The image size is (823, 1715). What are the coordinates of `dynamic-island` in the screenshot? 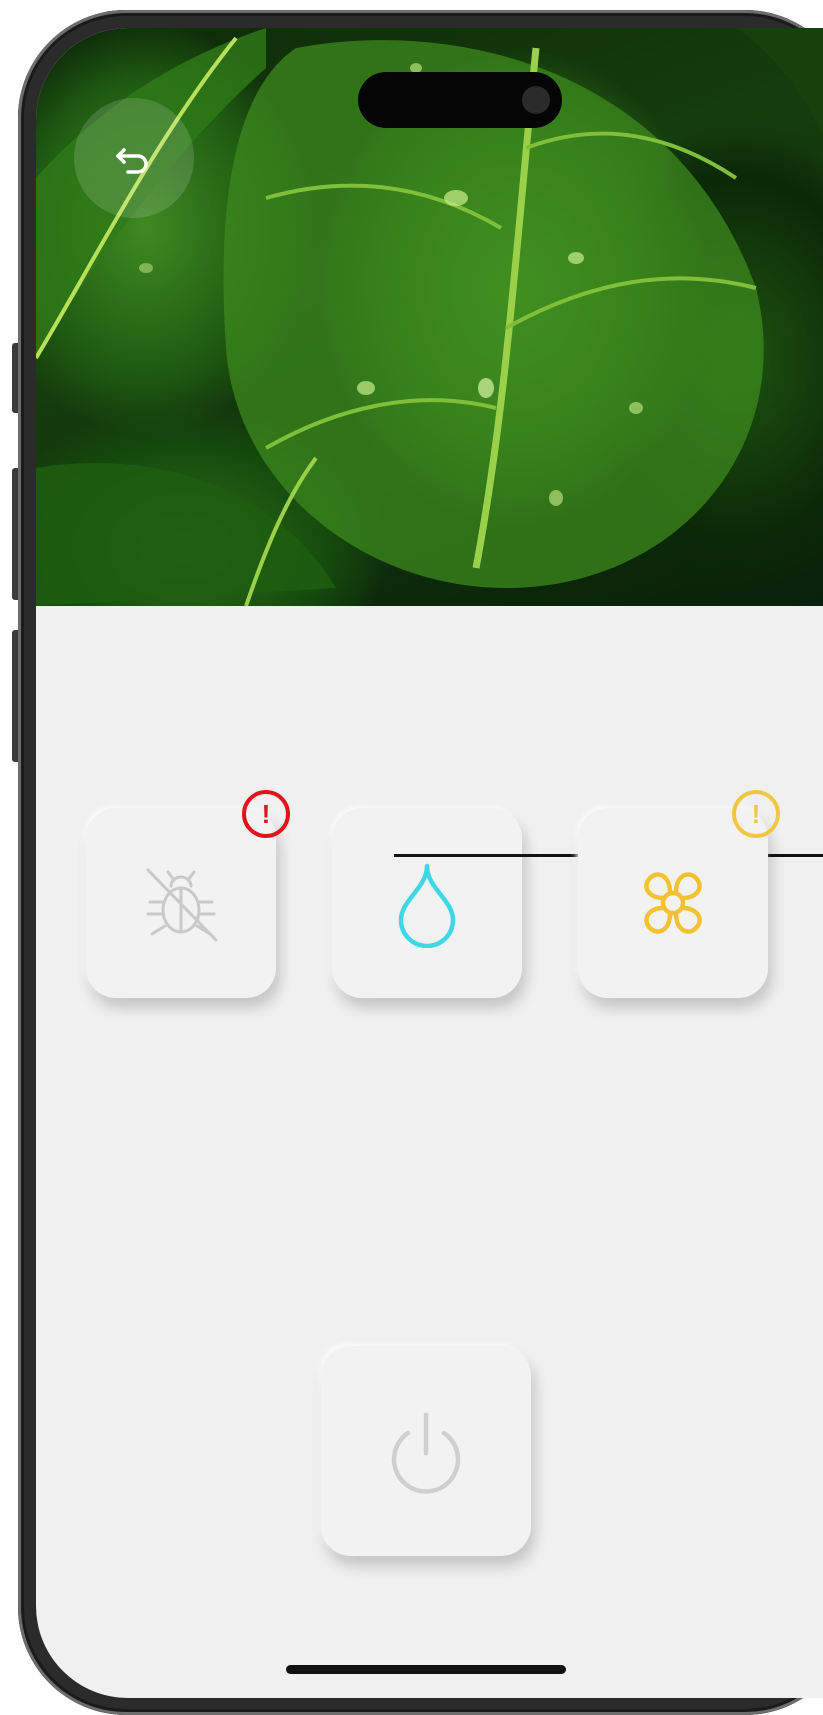 It's located at (460, 100).